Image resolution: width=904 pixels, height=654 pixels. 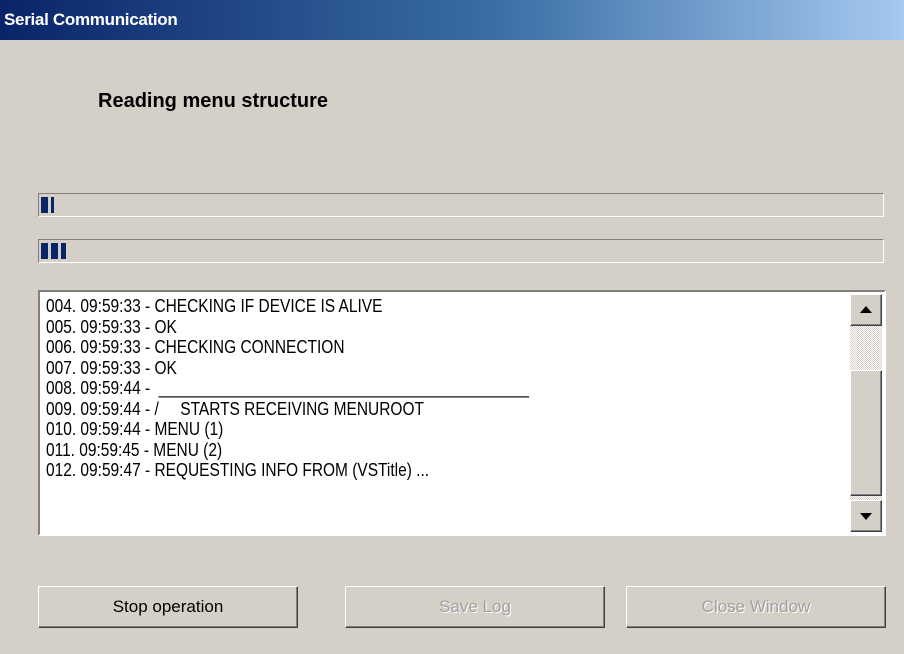 I want to click on secondary-progress-bar, so click(x=461, y=251).